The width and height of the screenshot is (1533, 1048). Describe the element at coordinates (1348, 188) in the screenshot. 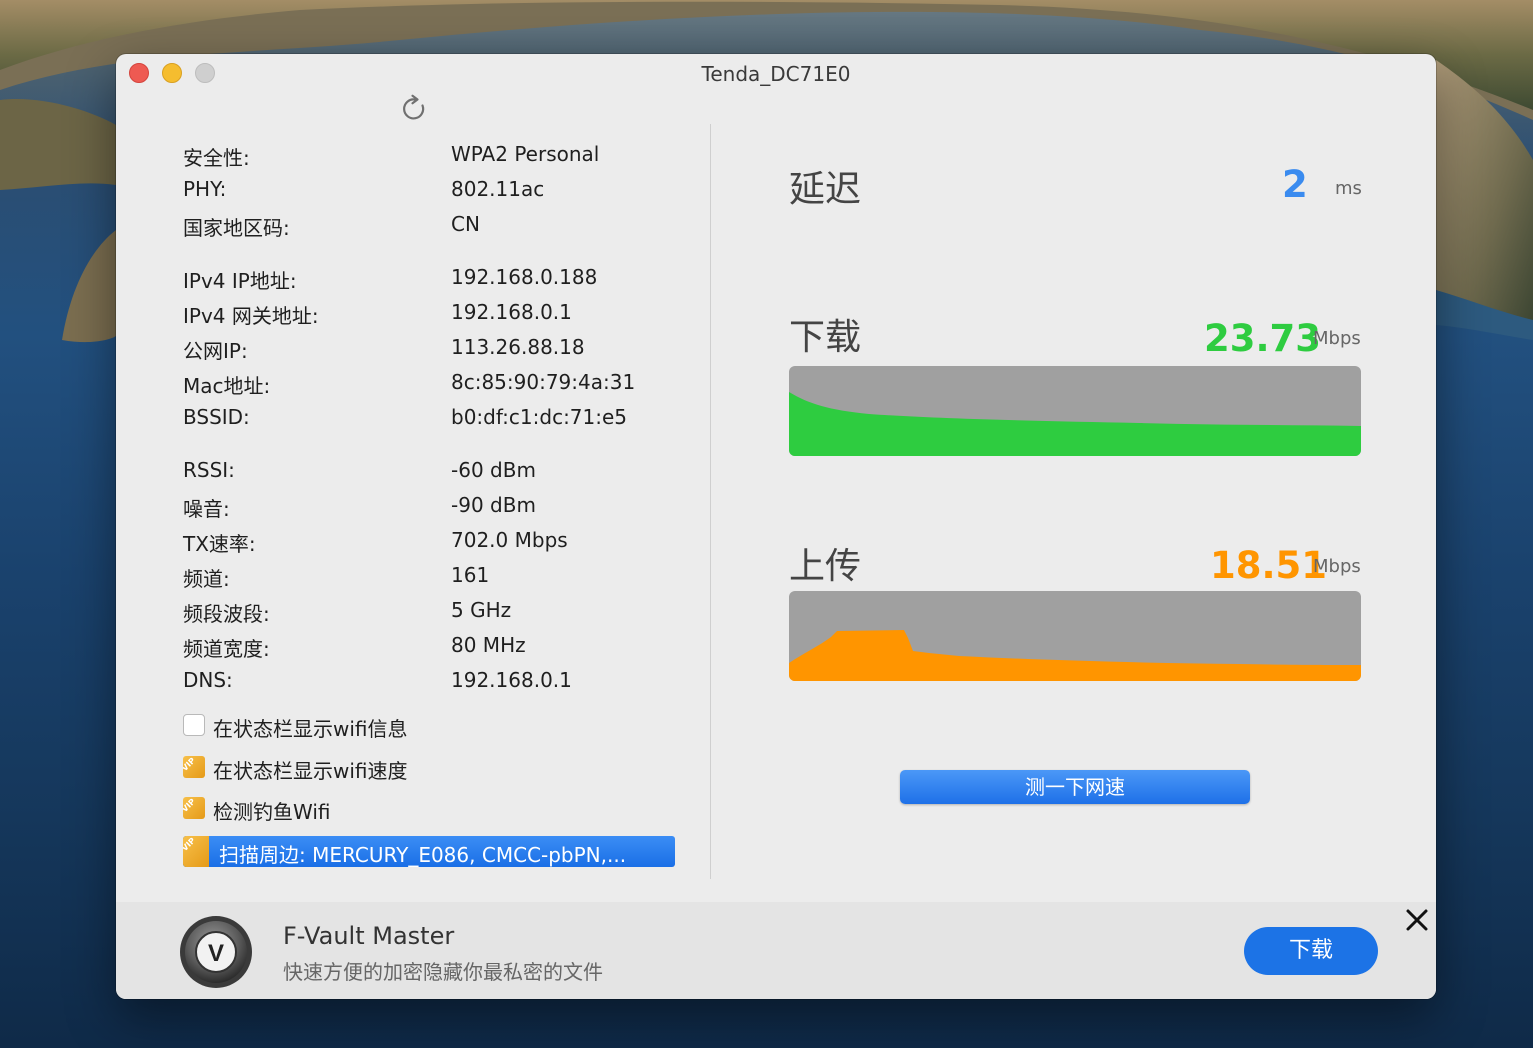

I see `latency-unit: ms` at that location.